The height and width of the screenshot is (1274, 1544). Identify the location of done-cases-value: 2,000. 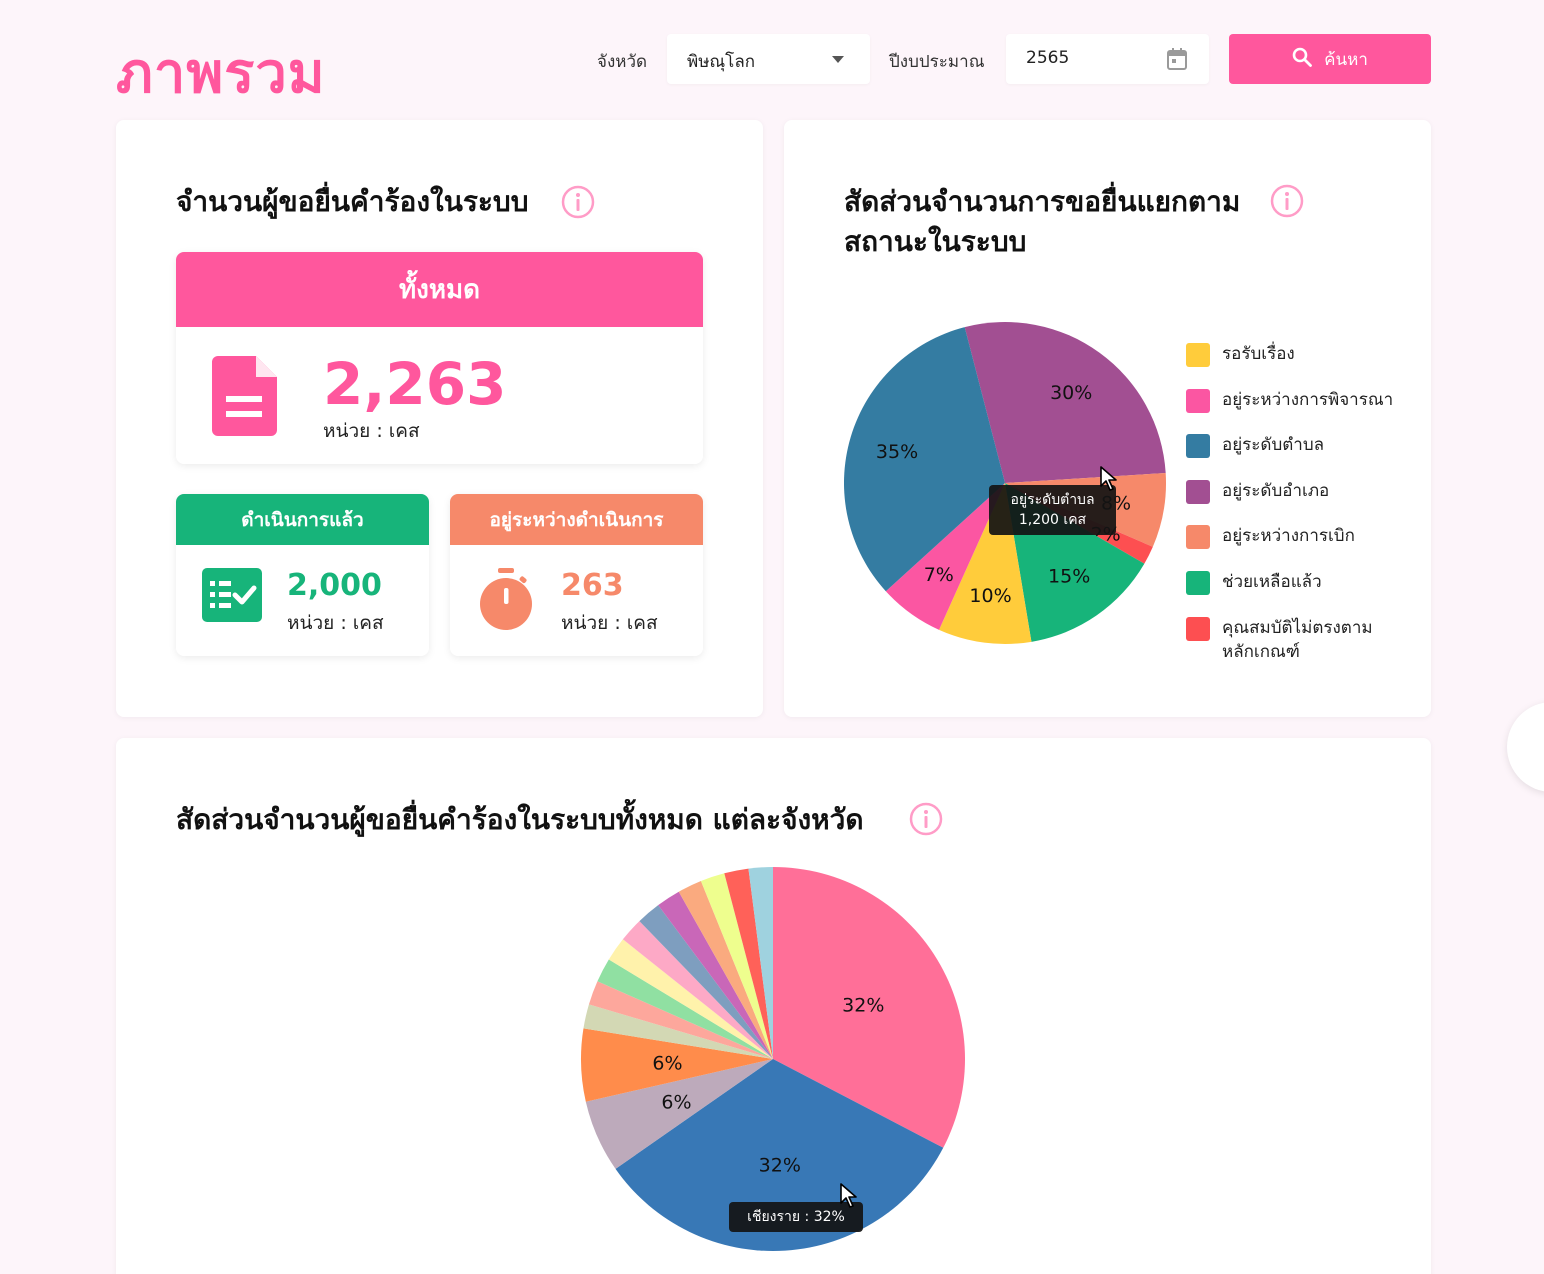
(334, 585).